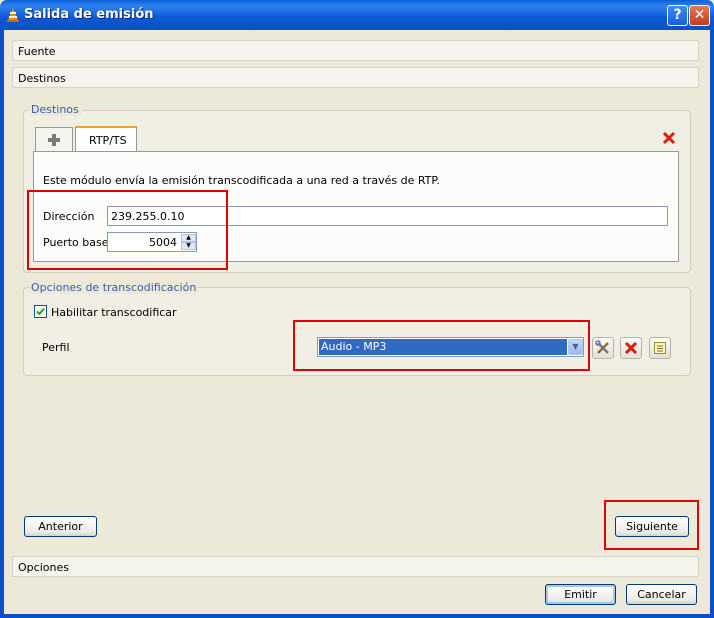 Image resolution: width=714 pixels, height=618 pixels. I want to click on cancel-button: Cancelar, so click(661, 594).